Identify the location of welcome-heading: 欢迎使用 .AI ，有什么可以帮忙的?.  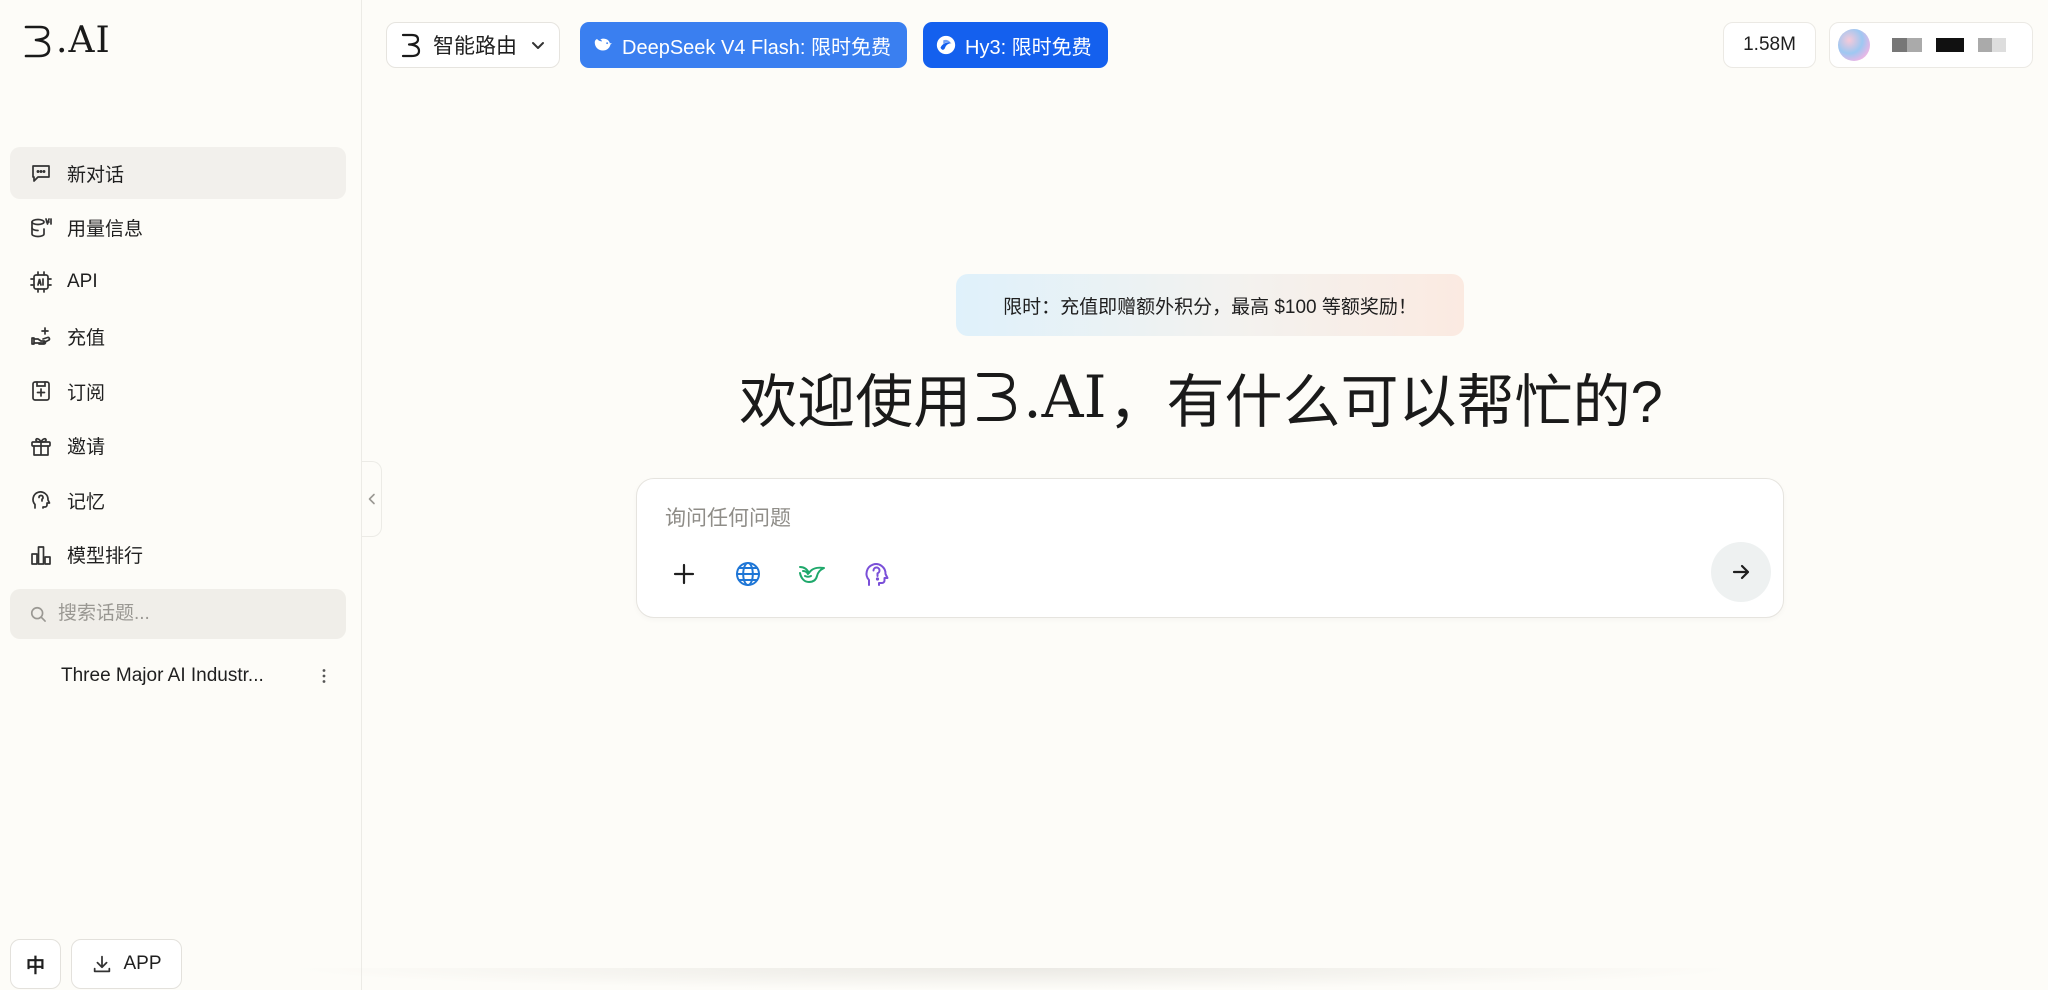
(1201, 398).